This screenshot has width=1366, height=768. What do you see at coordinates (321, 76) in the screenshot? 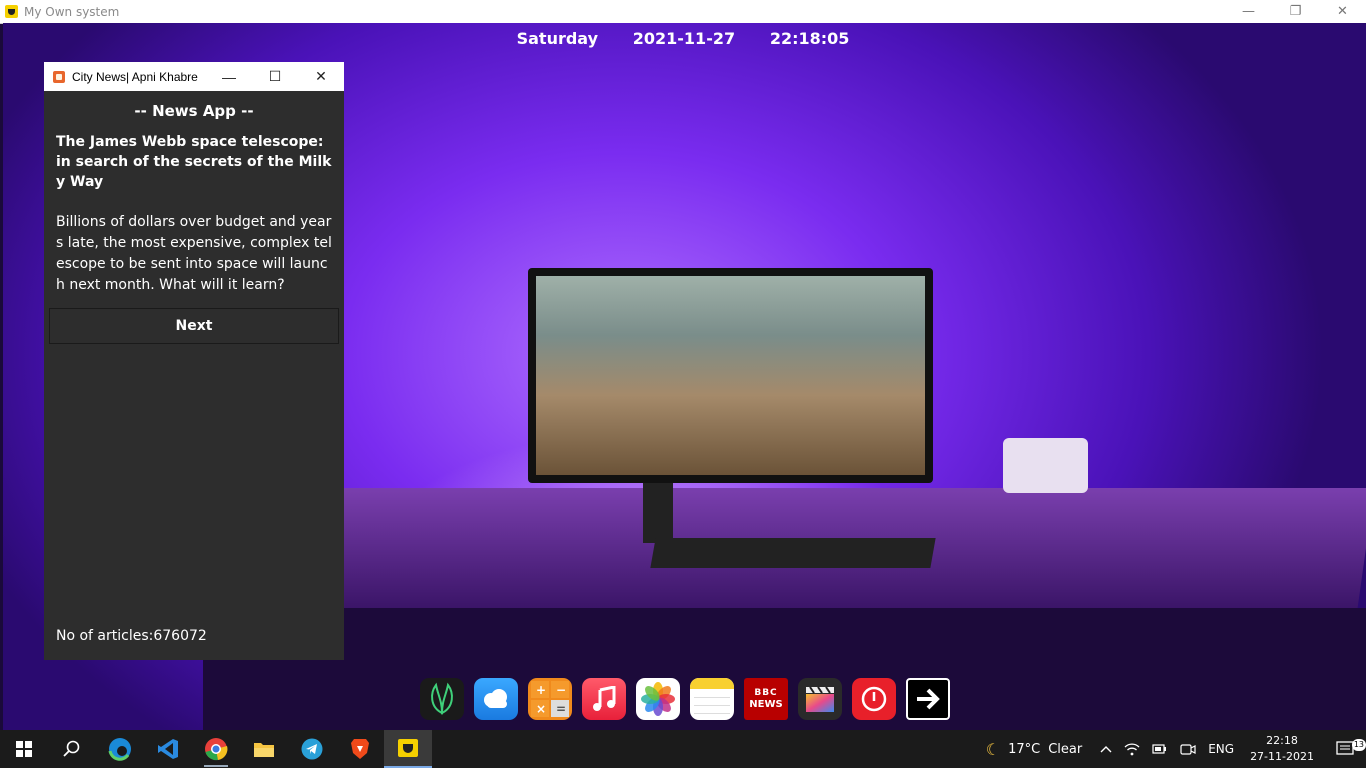
I see `news-close-button: ✕` at bounding box center [321, 76].